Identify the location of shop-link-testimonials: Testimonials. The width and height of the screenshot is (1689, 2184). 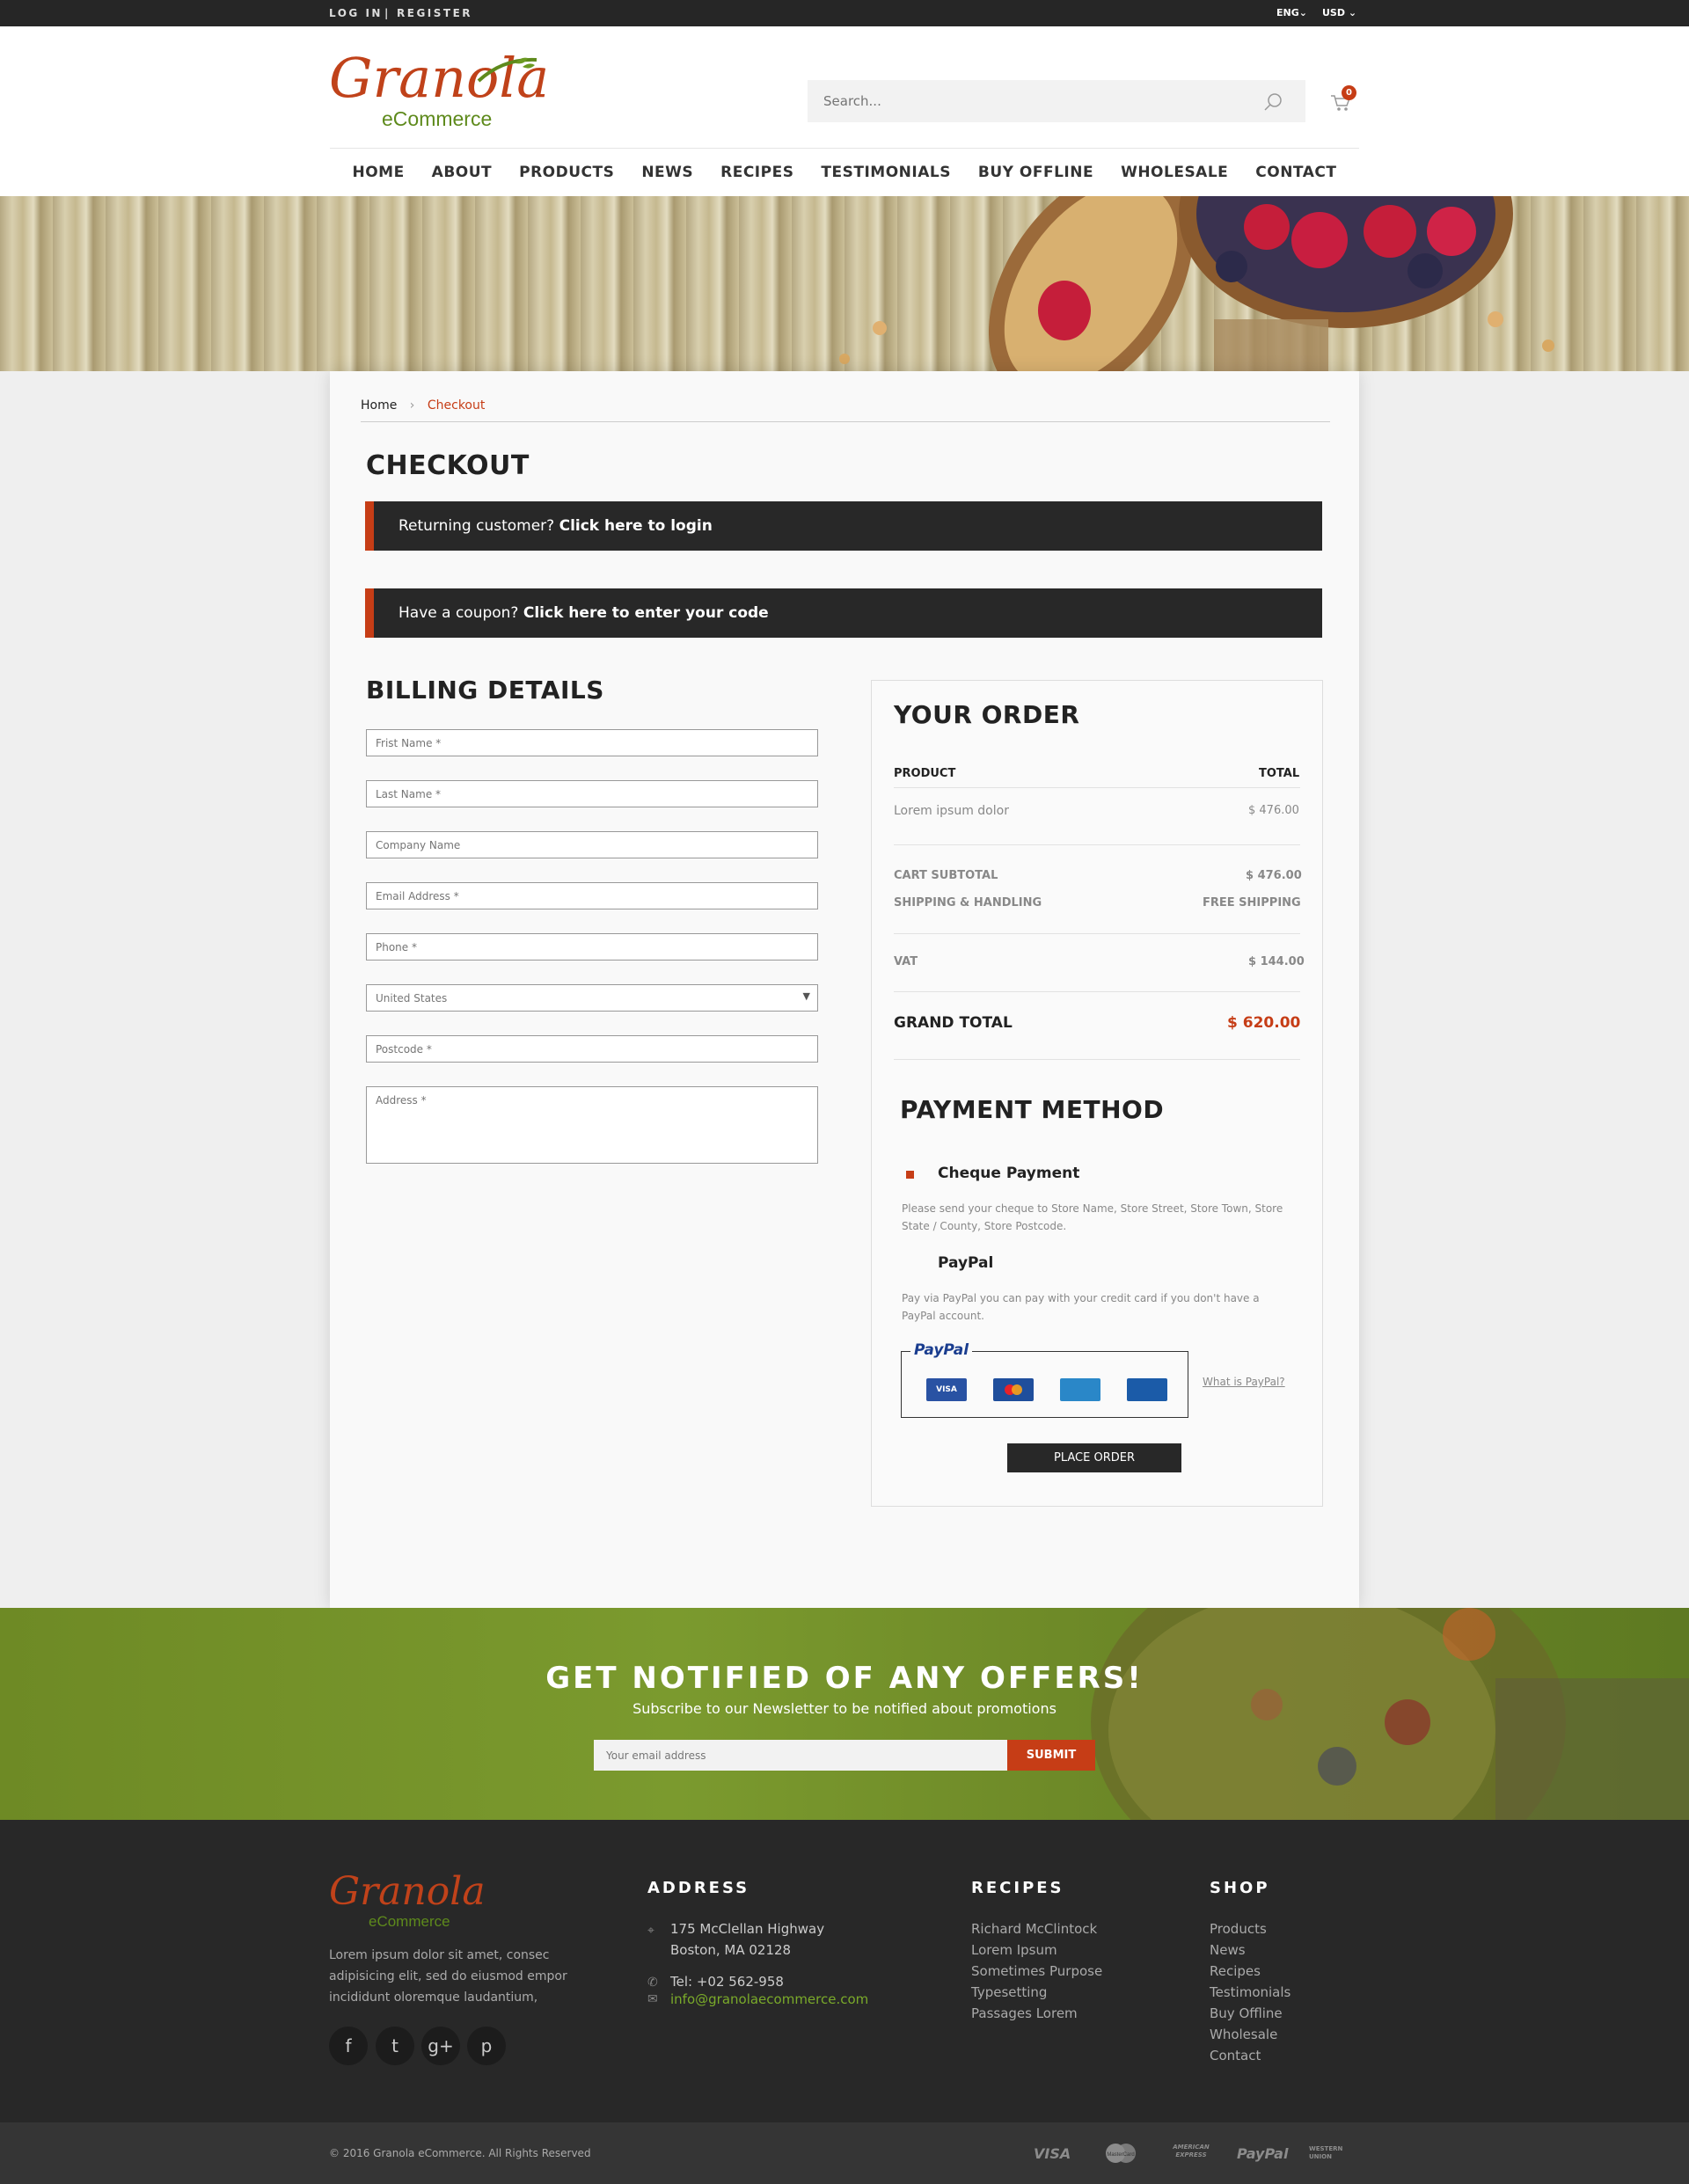
(1250, 1992).